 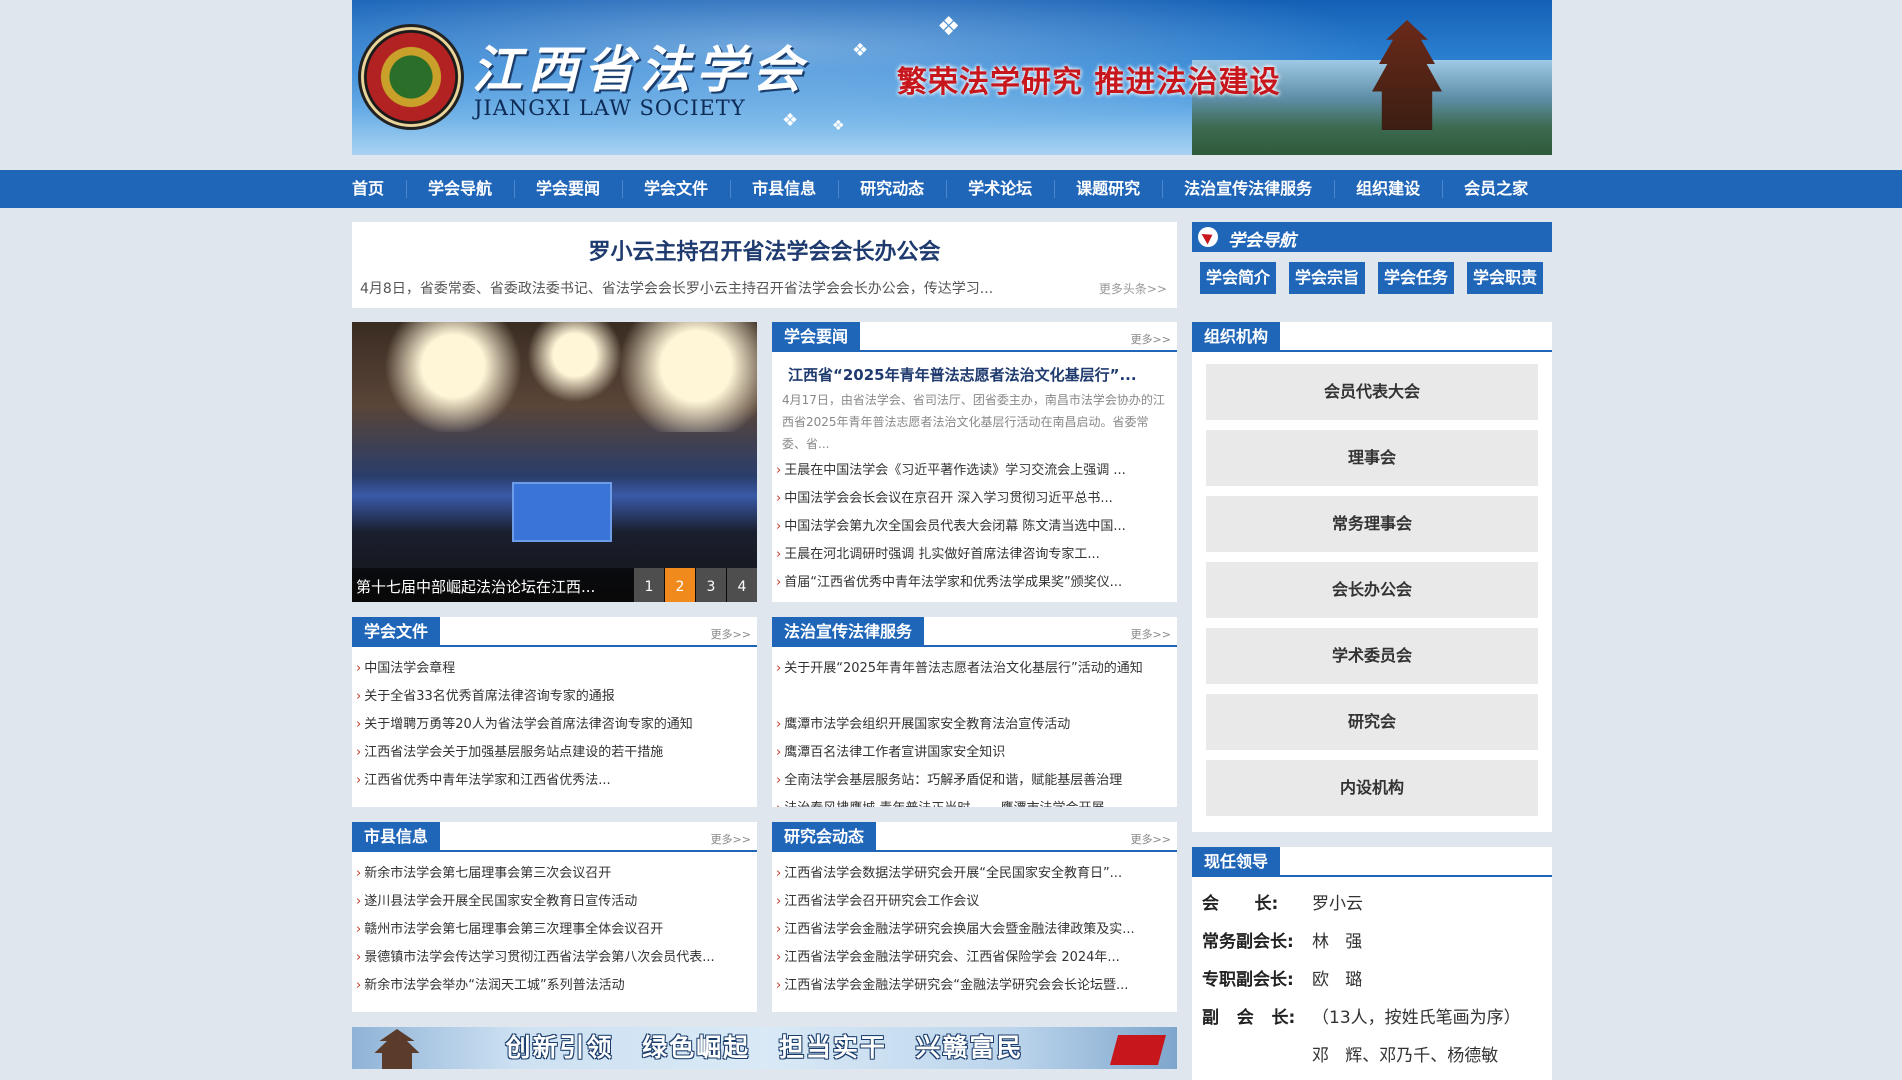 I want to click on leader-row: 副 会 长: （13人，按姓氏笔画为序）, so click(x=1372, y=1018).